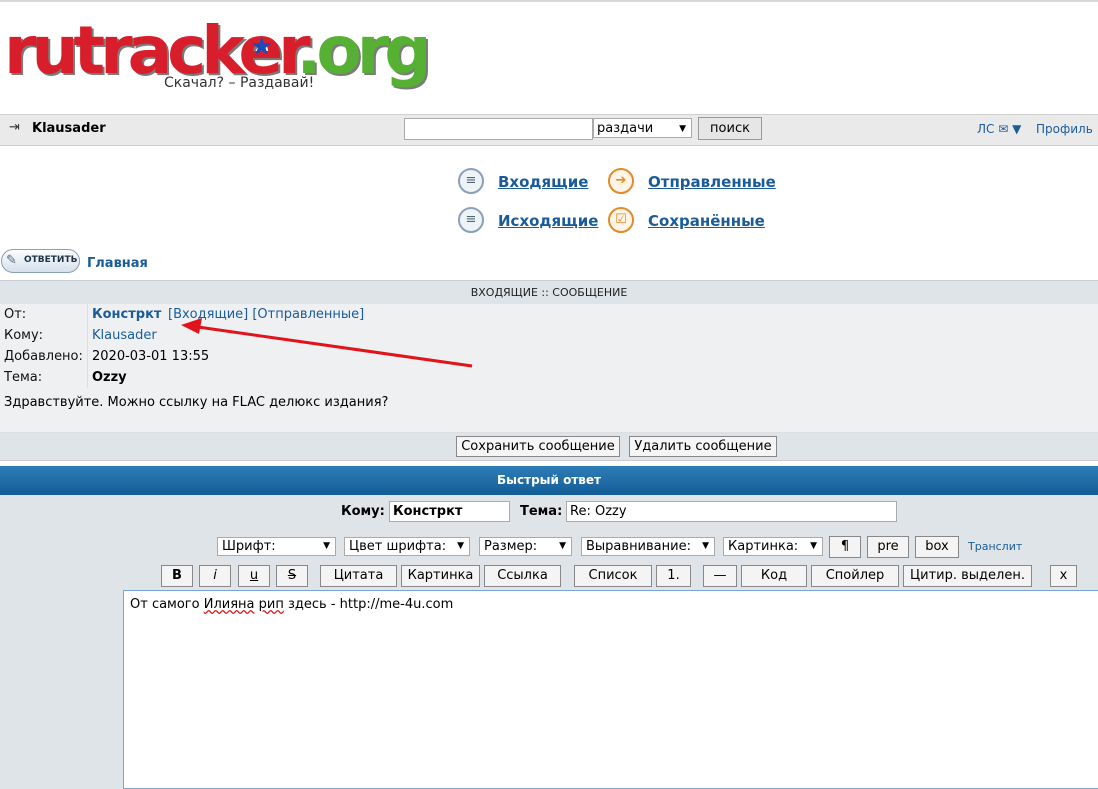 Image resolution: width=1098 pixels, height=789 pixels. I want to click on qr-to-label: Кому:, so click(363, 511).